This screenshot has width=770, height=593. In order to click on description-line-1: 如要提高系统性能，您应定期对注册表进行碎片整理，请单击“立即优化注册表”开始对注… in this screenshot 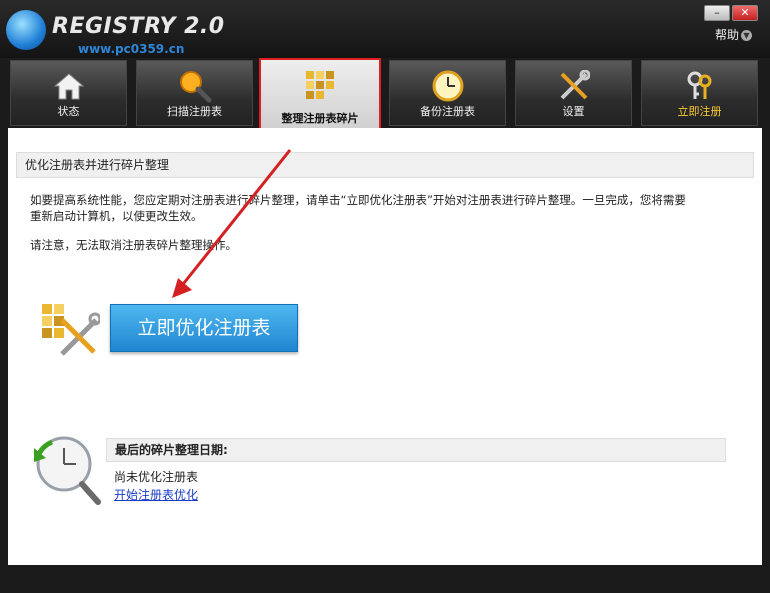, I will do `click(358, 200)`.